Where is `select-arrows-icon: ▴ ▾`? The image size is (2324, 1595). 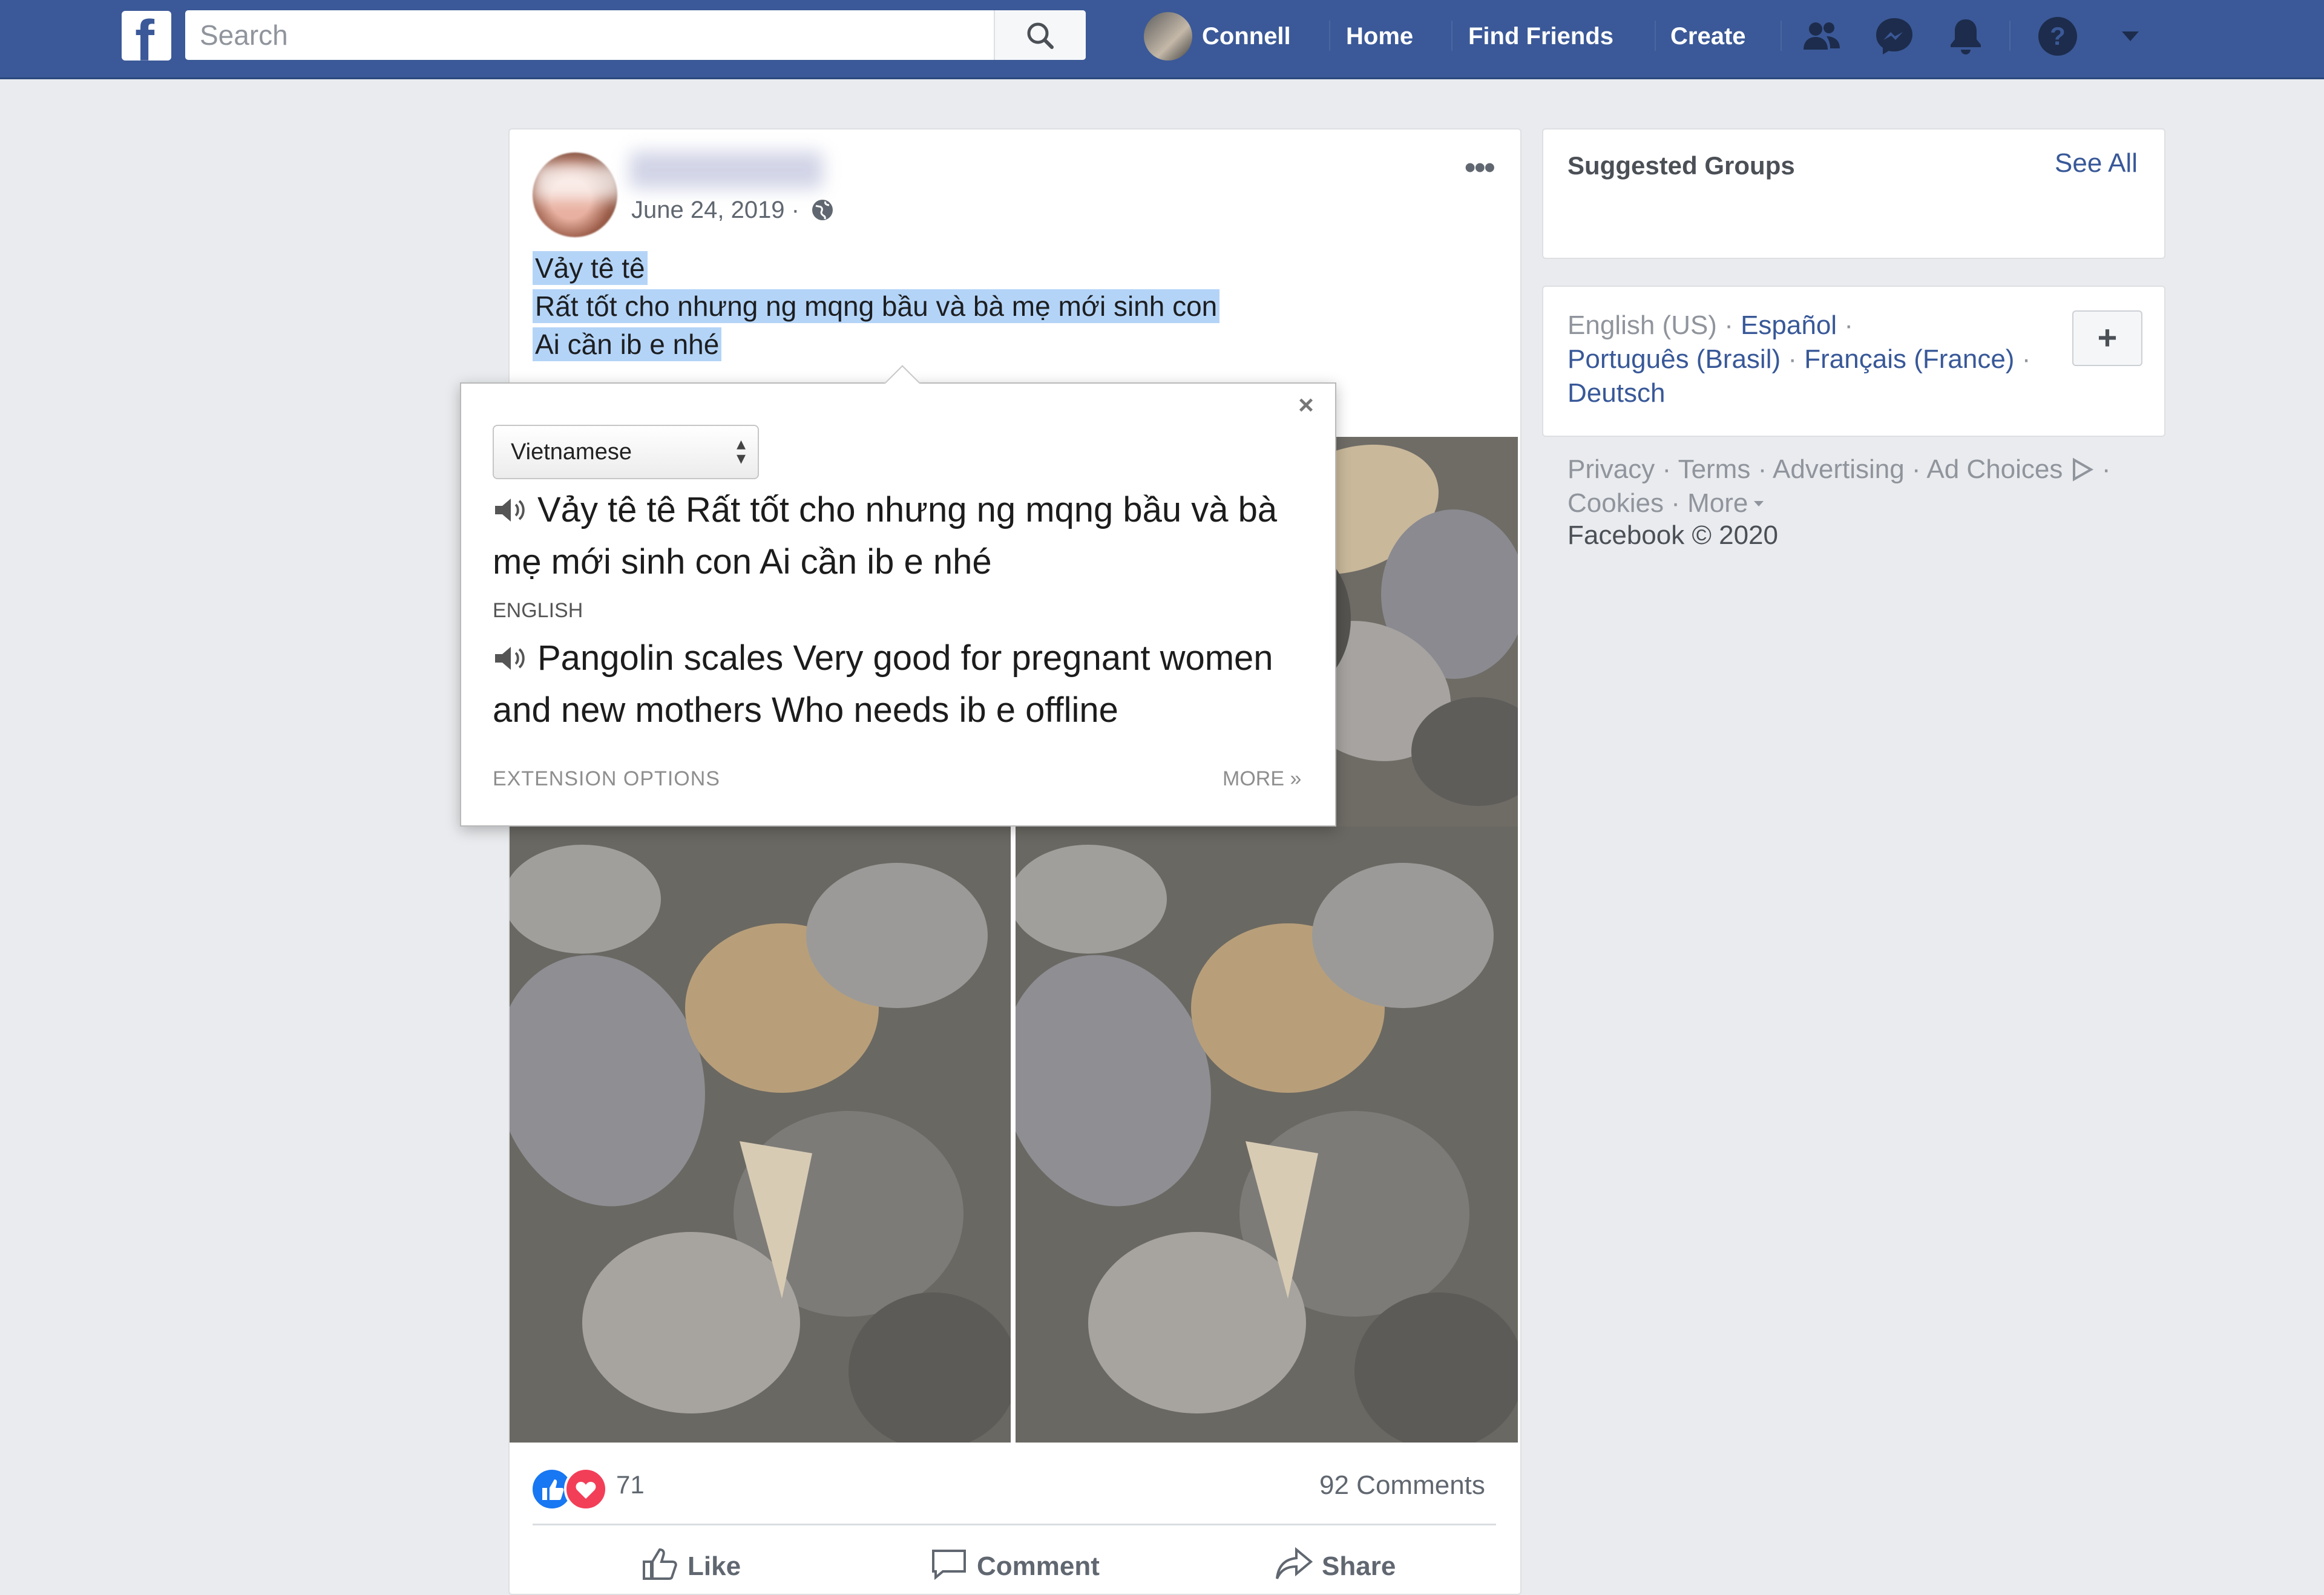 select-arrows-icon: ▴ ▾ is located at coordinates (741, 451).